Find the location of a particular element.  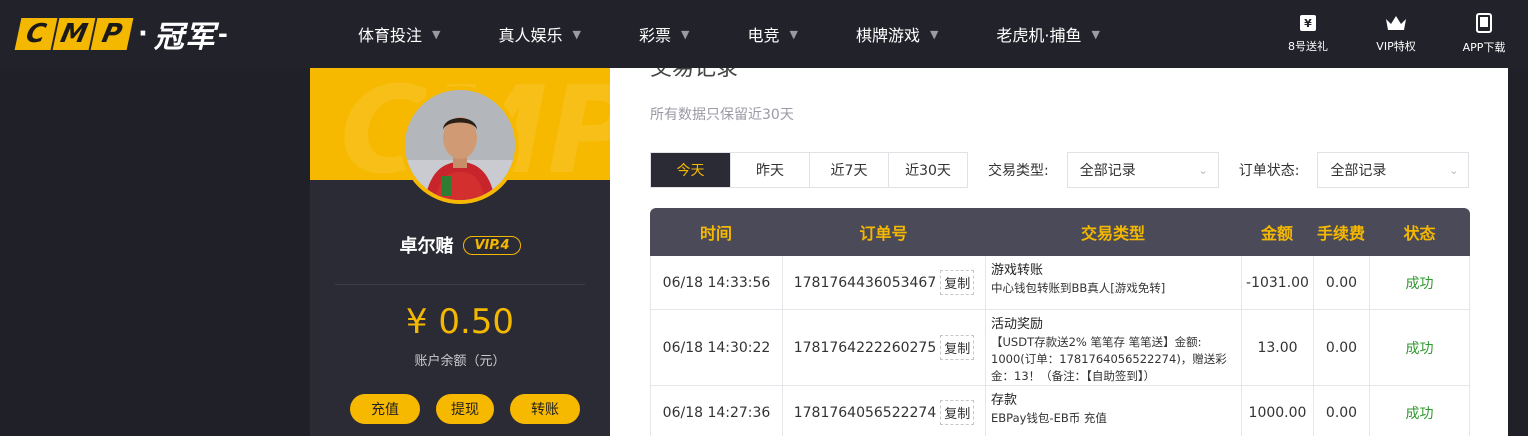

logo-letter: P is located at coordinates (112, 34).